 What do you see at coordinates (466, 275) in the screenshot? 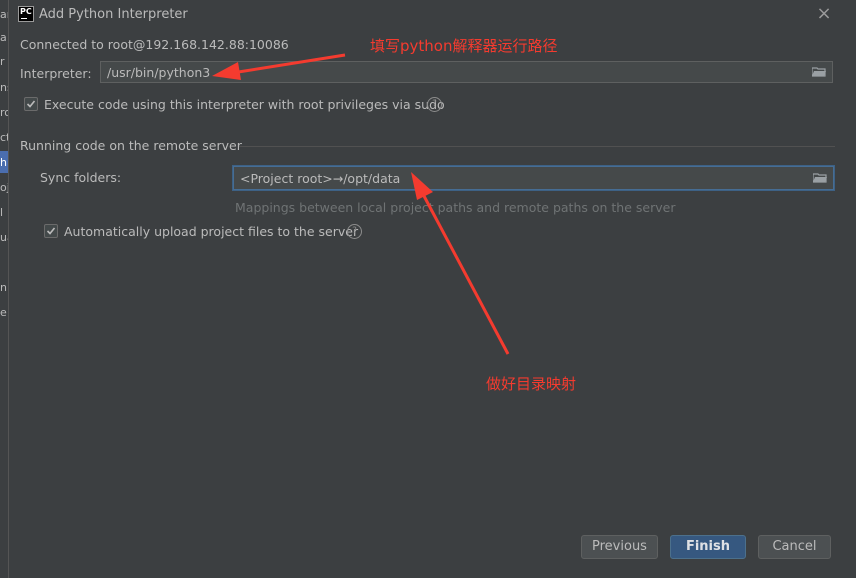
I see `mapping-arrow` at bounding box center [466, 275].